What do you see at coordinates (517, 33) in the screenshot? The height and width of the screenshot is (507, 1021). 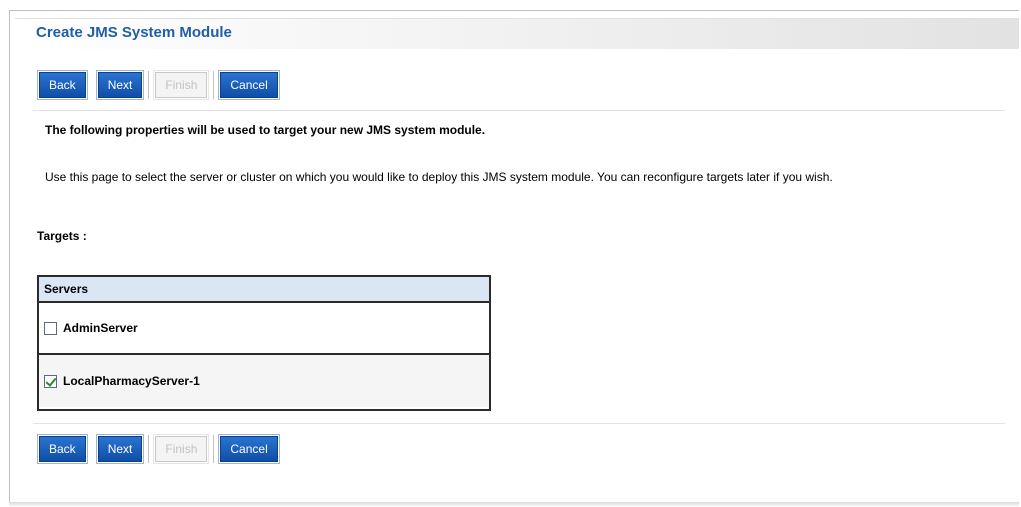 I see `page-header: Create JMS System Module` at bounding box center [517, 33].